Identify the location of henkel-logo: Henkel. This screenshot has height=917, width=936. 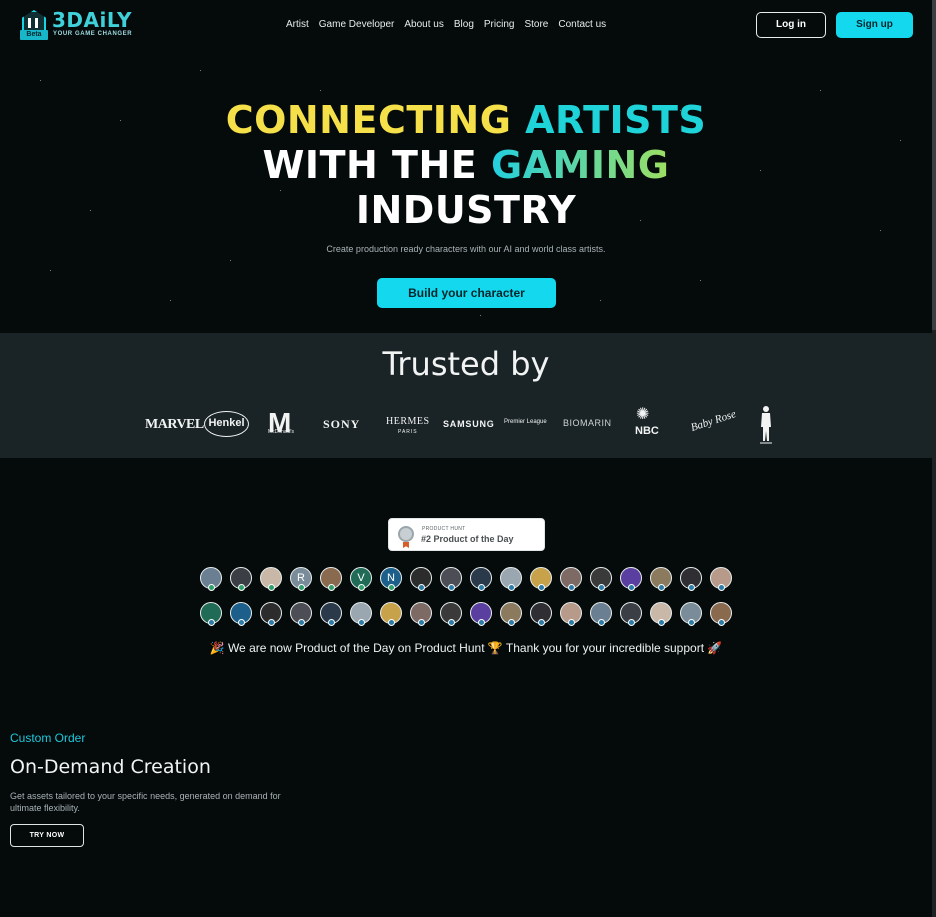
(226, 424).